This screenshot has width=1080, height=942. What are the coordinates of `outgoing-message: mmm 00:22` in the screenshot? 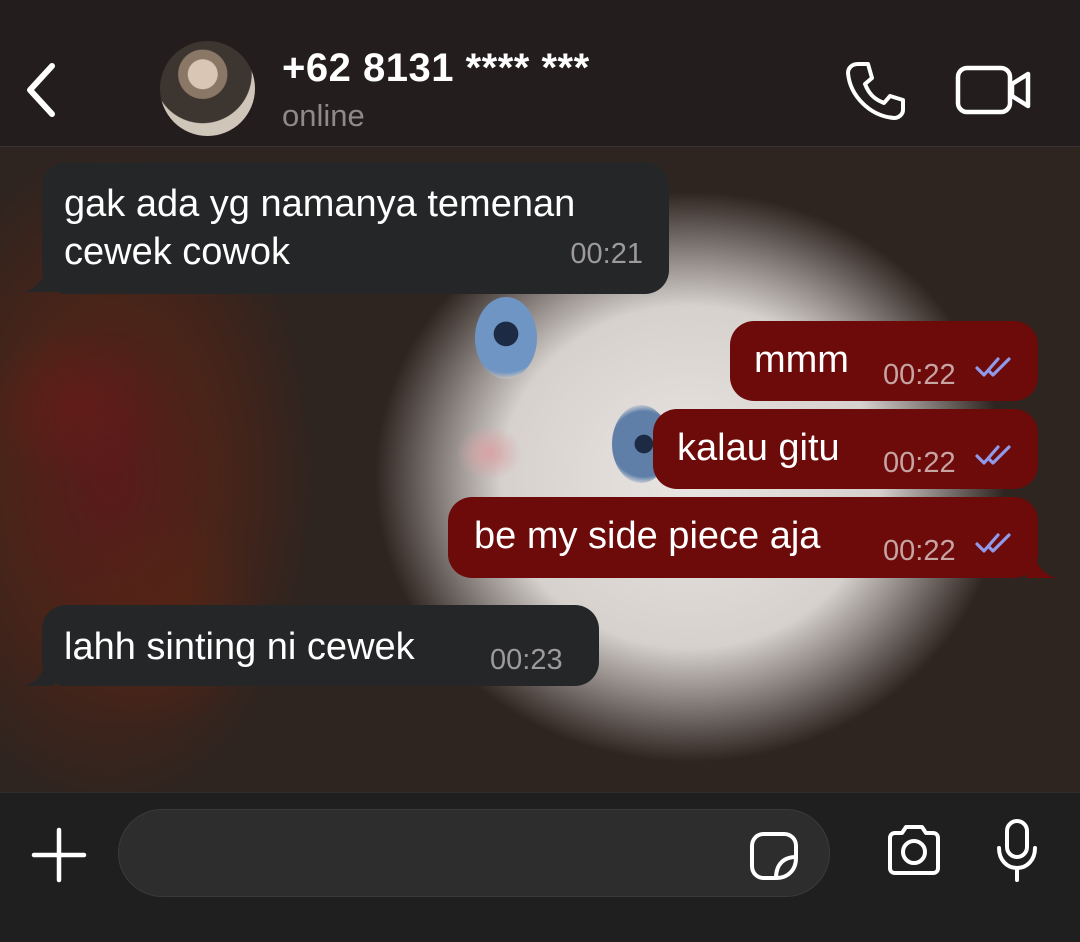 It's located at (884, 361).